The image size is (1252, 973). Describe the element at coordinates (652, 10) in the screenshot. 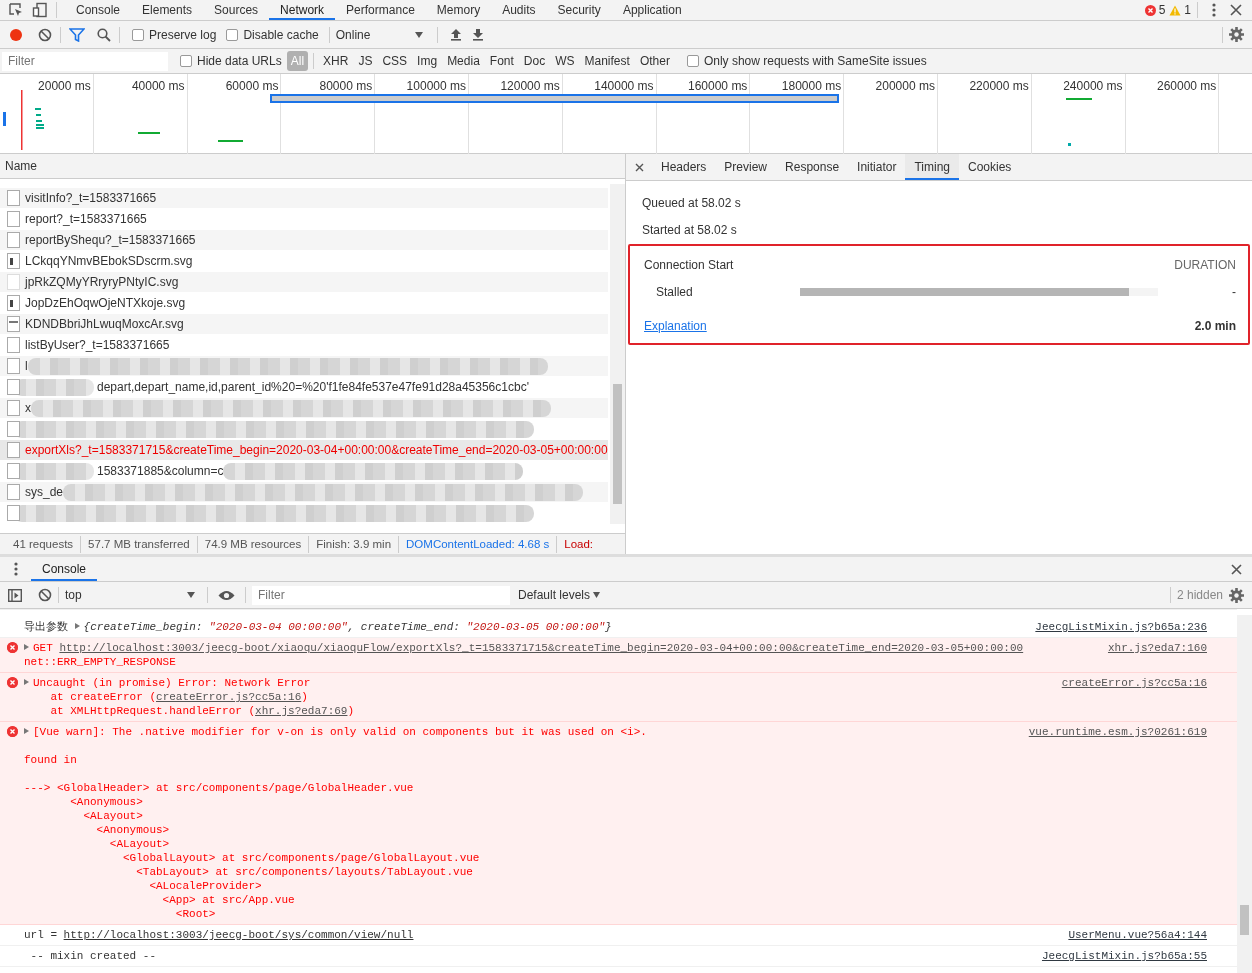

I see `panel-tab: Application` at that location.